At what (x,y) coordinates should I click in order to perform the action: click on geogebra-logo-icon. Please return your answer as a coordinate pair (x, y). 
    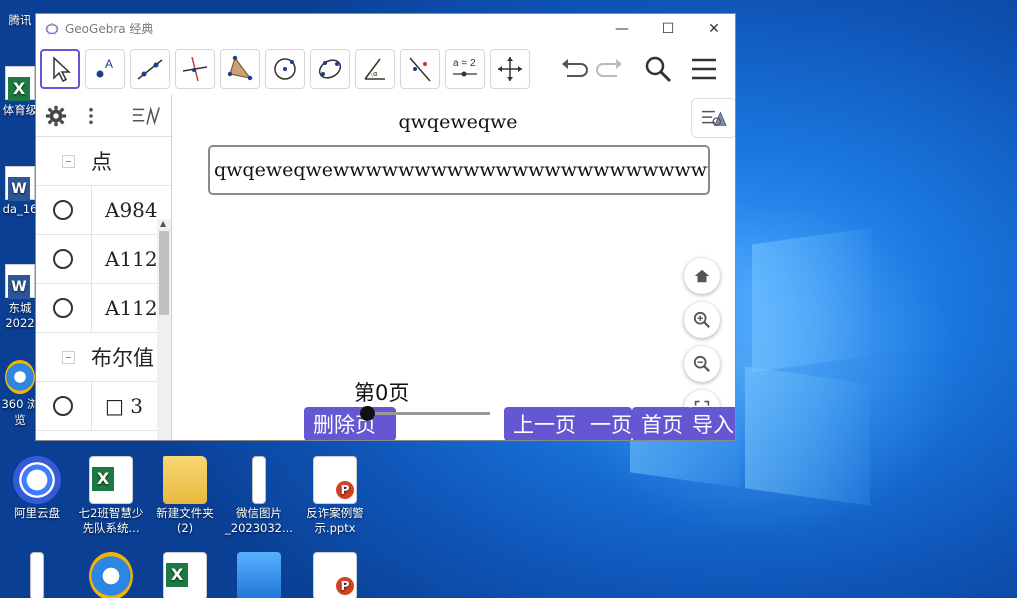
    Looking at the image, I should click on (52, 28).